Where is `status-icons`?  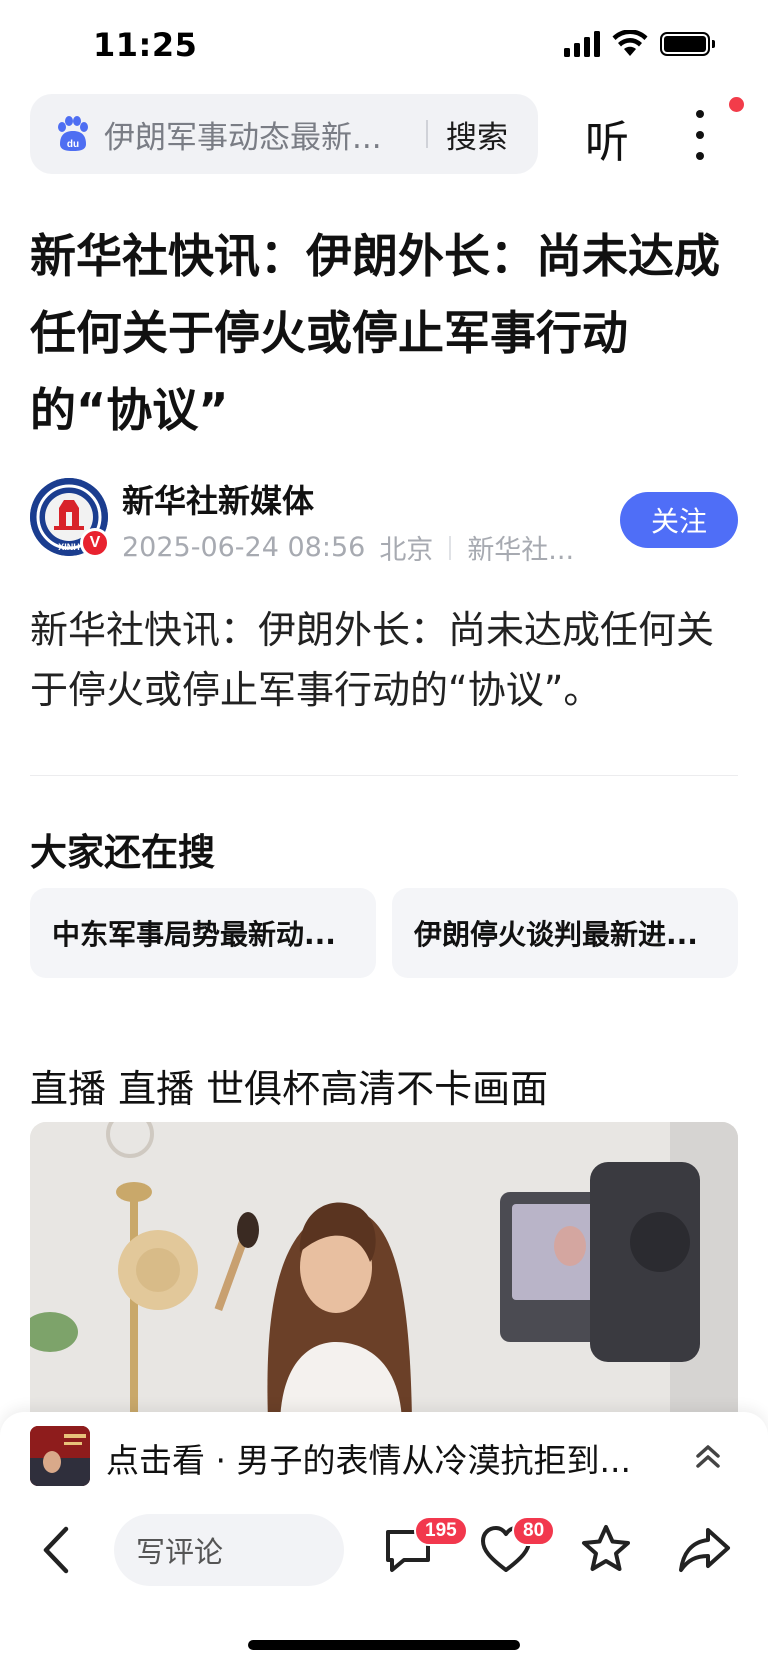
status-icons is located at coordinates (639, 44).